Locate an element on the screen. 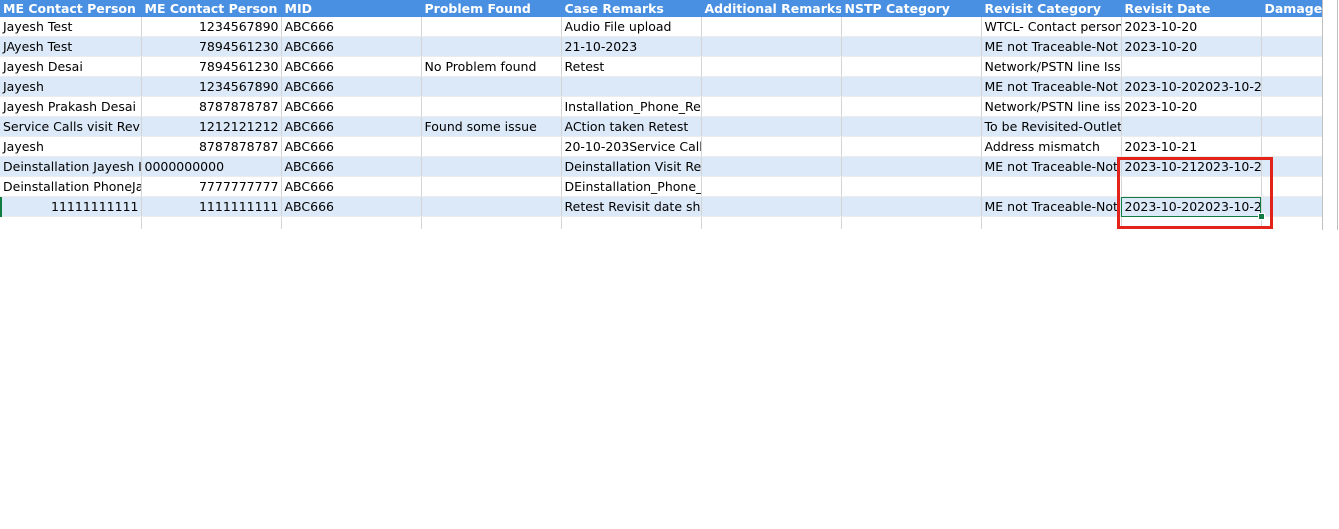 This screenshot has width=1339, height=529. col-header-problem-found: Problem Found is located at coordinates (491, 8).